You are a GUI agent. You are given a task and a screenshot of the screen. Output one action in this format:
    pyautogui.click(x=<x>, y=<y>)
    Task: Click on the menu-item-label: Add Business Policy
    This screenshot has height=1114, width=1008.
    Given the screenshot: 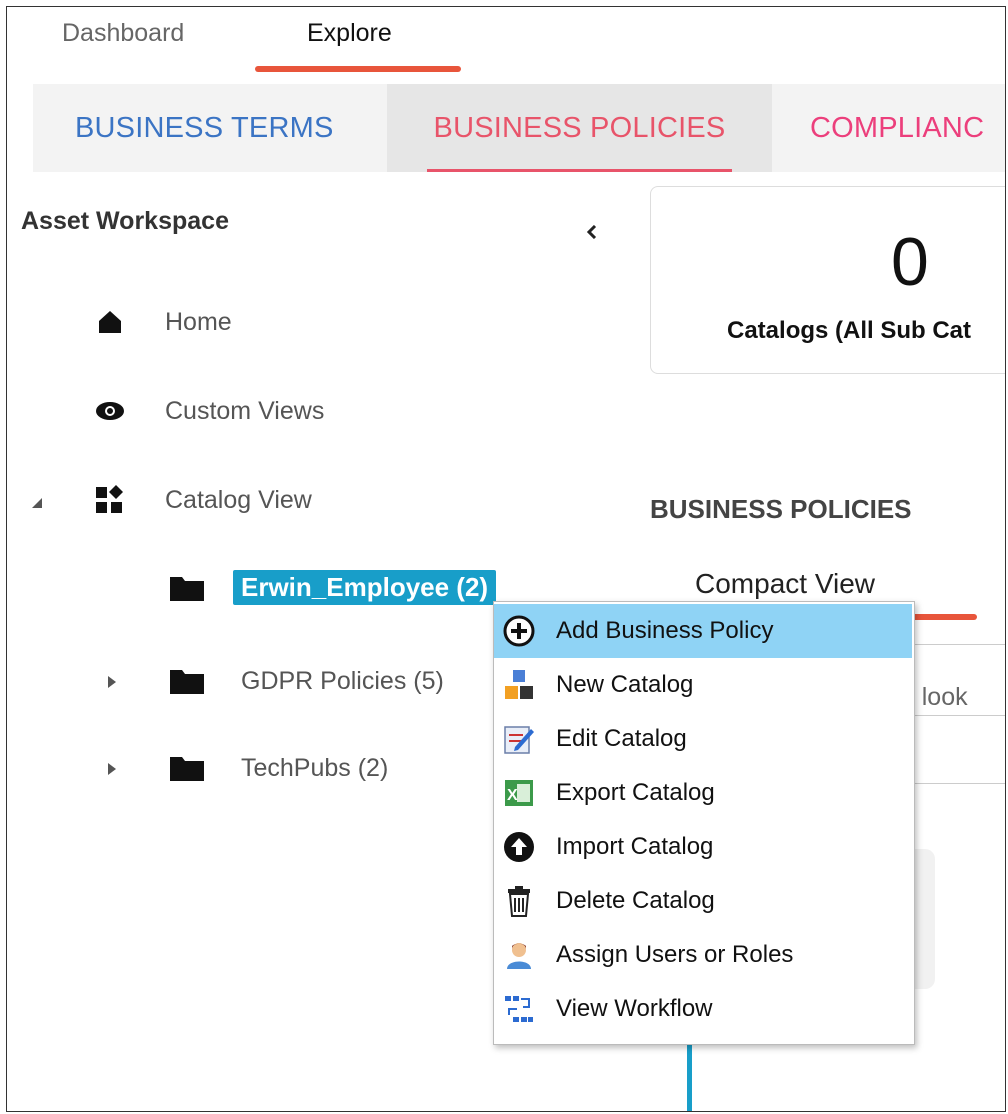 What is the action you would take?
    pyautogui.click(x=665, y=630)
    